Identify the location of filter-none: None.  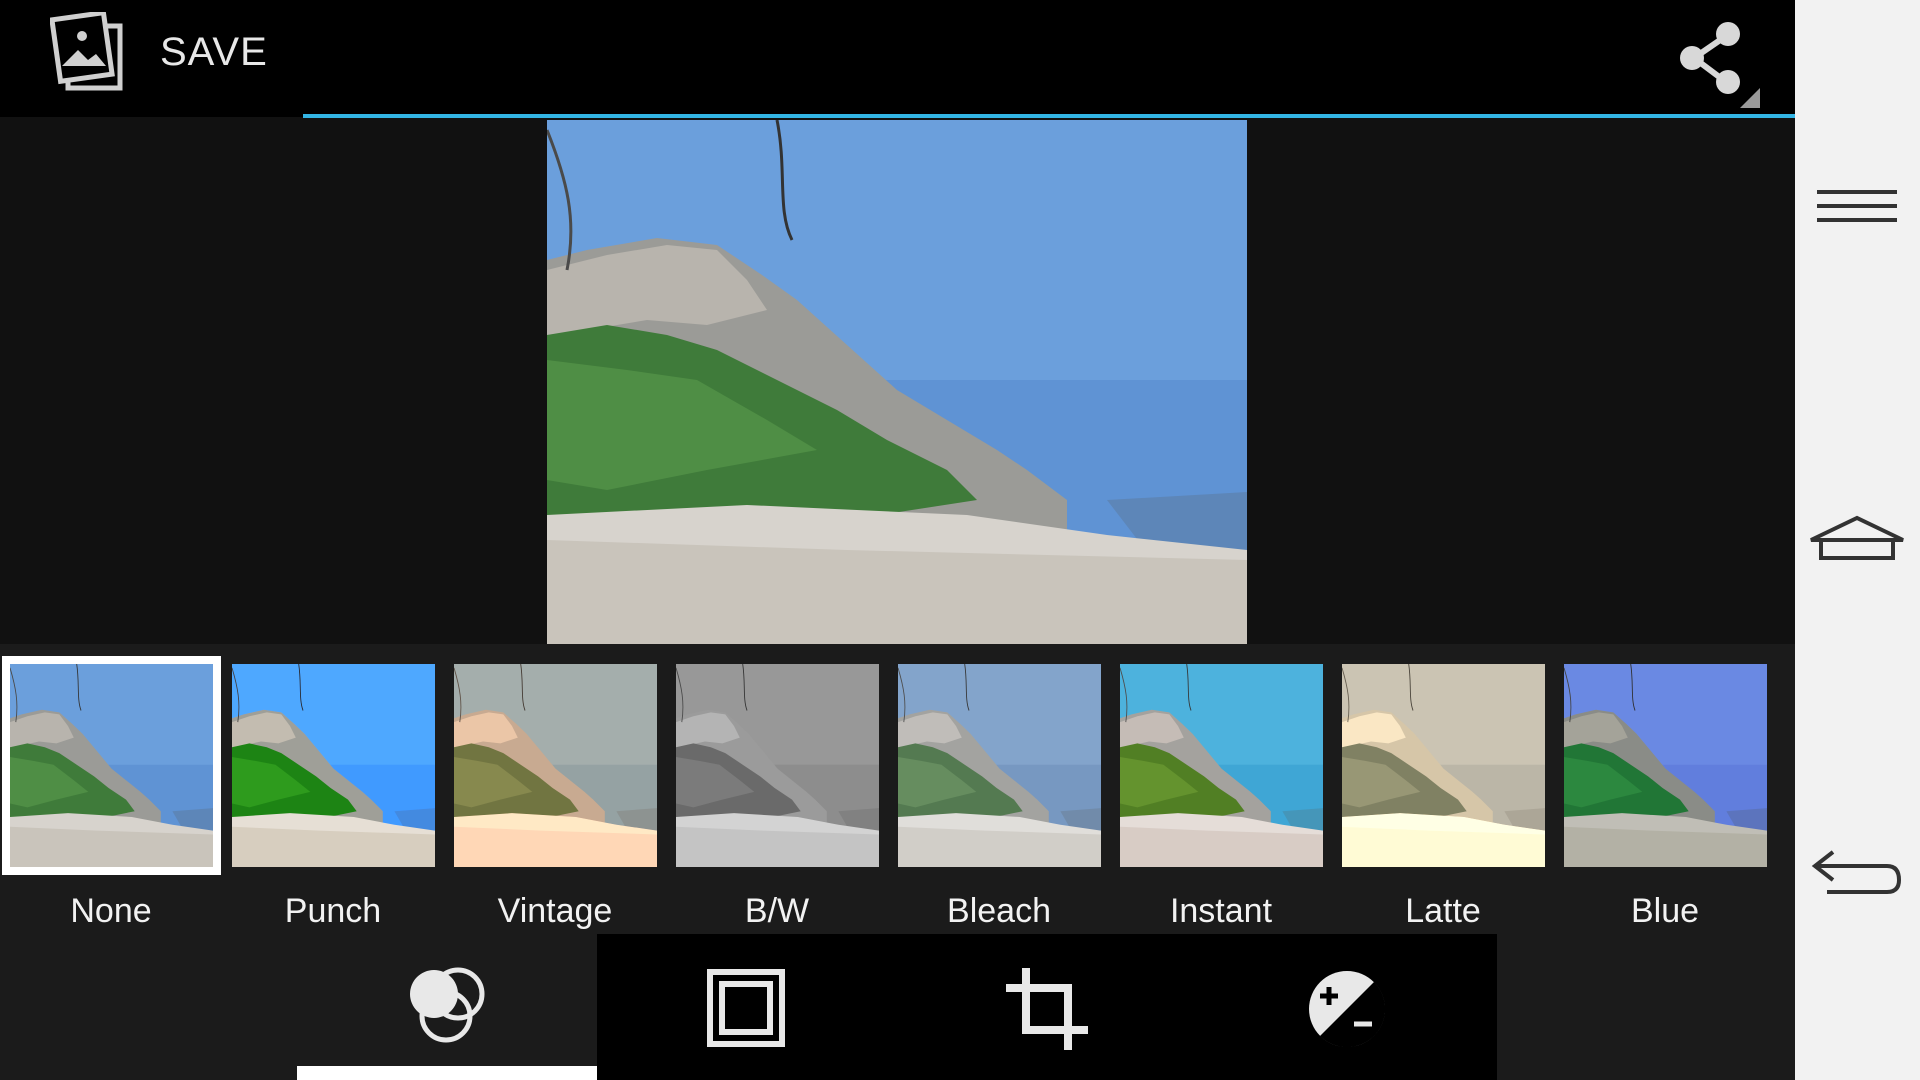
(111, 792).